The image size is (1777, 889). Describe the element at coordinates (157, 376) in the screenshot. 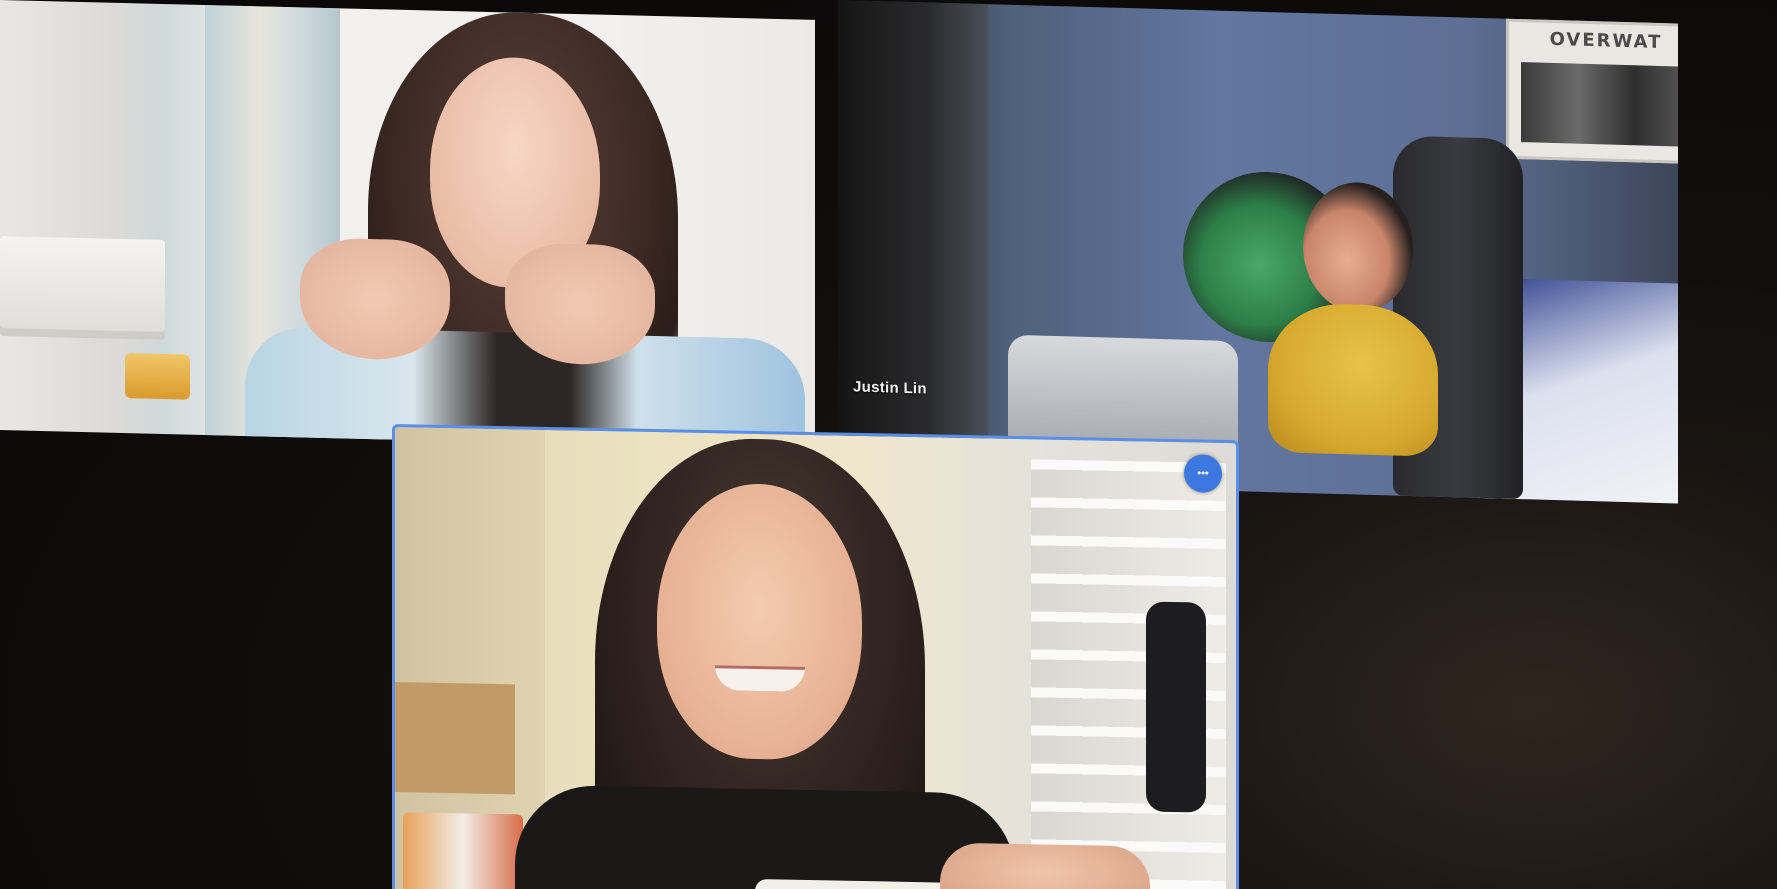

I see `jar` at that location.